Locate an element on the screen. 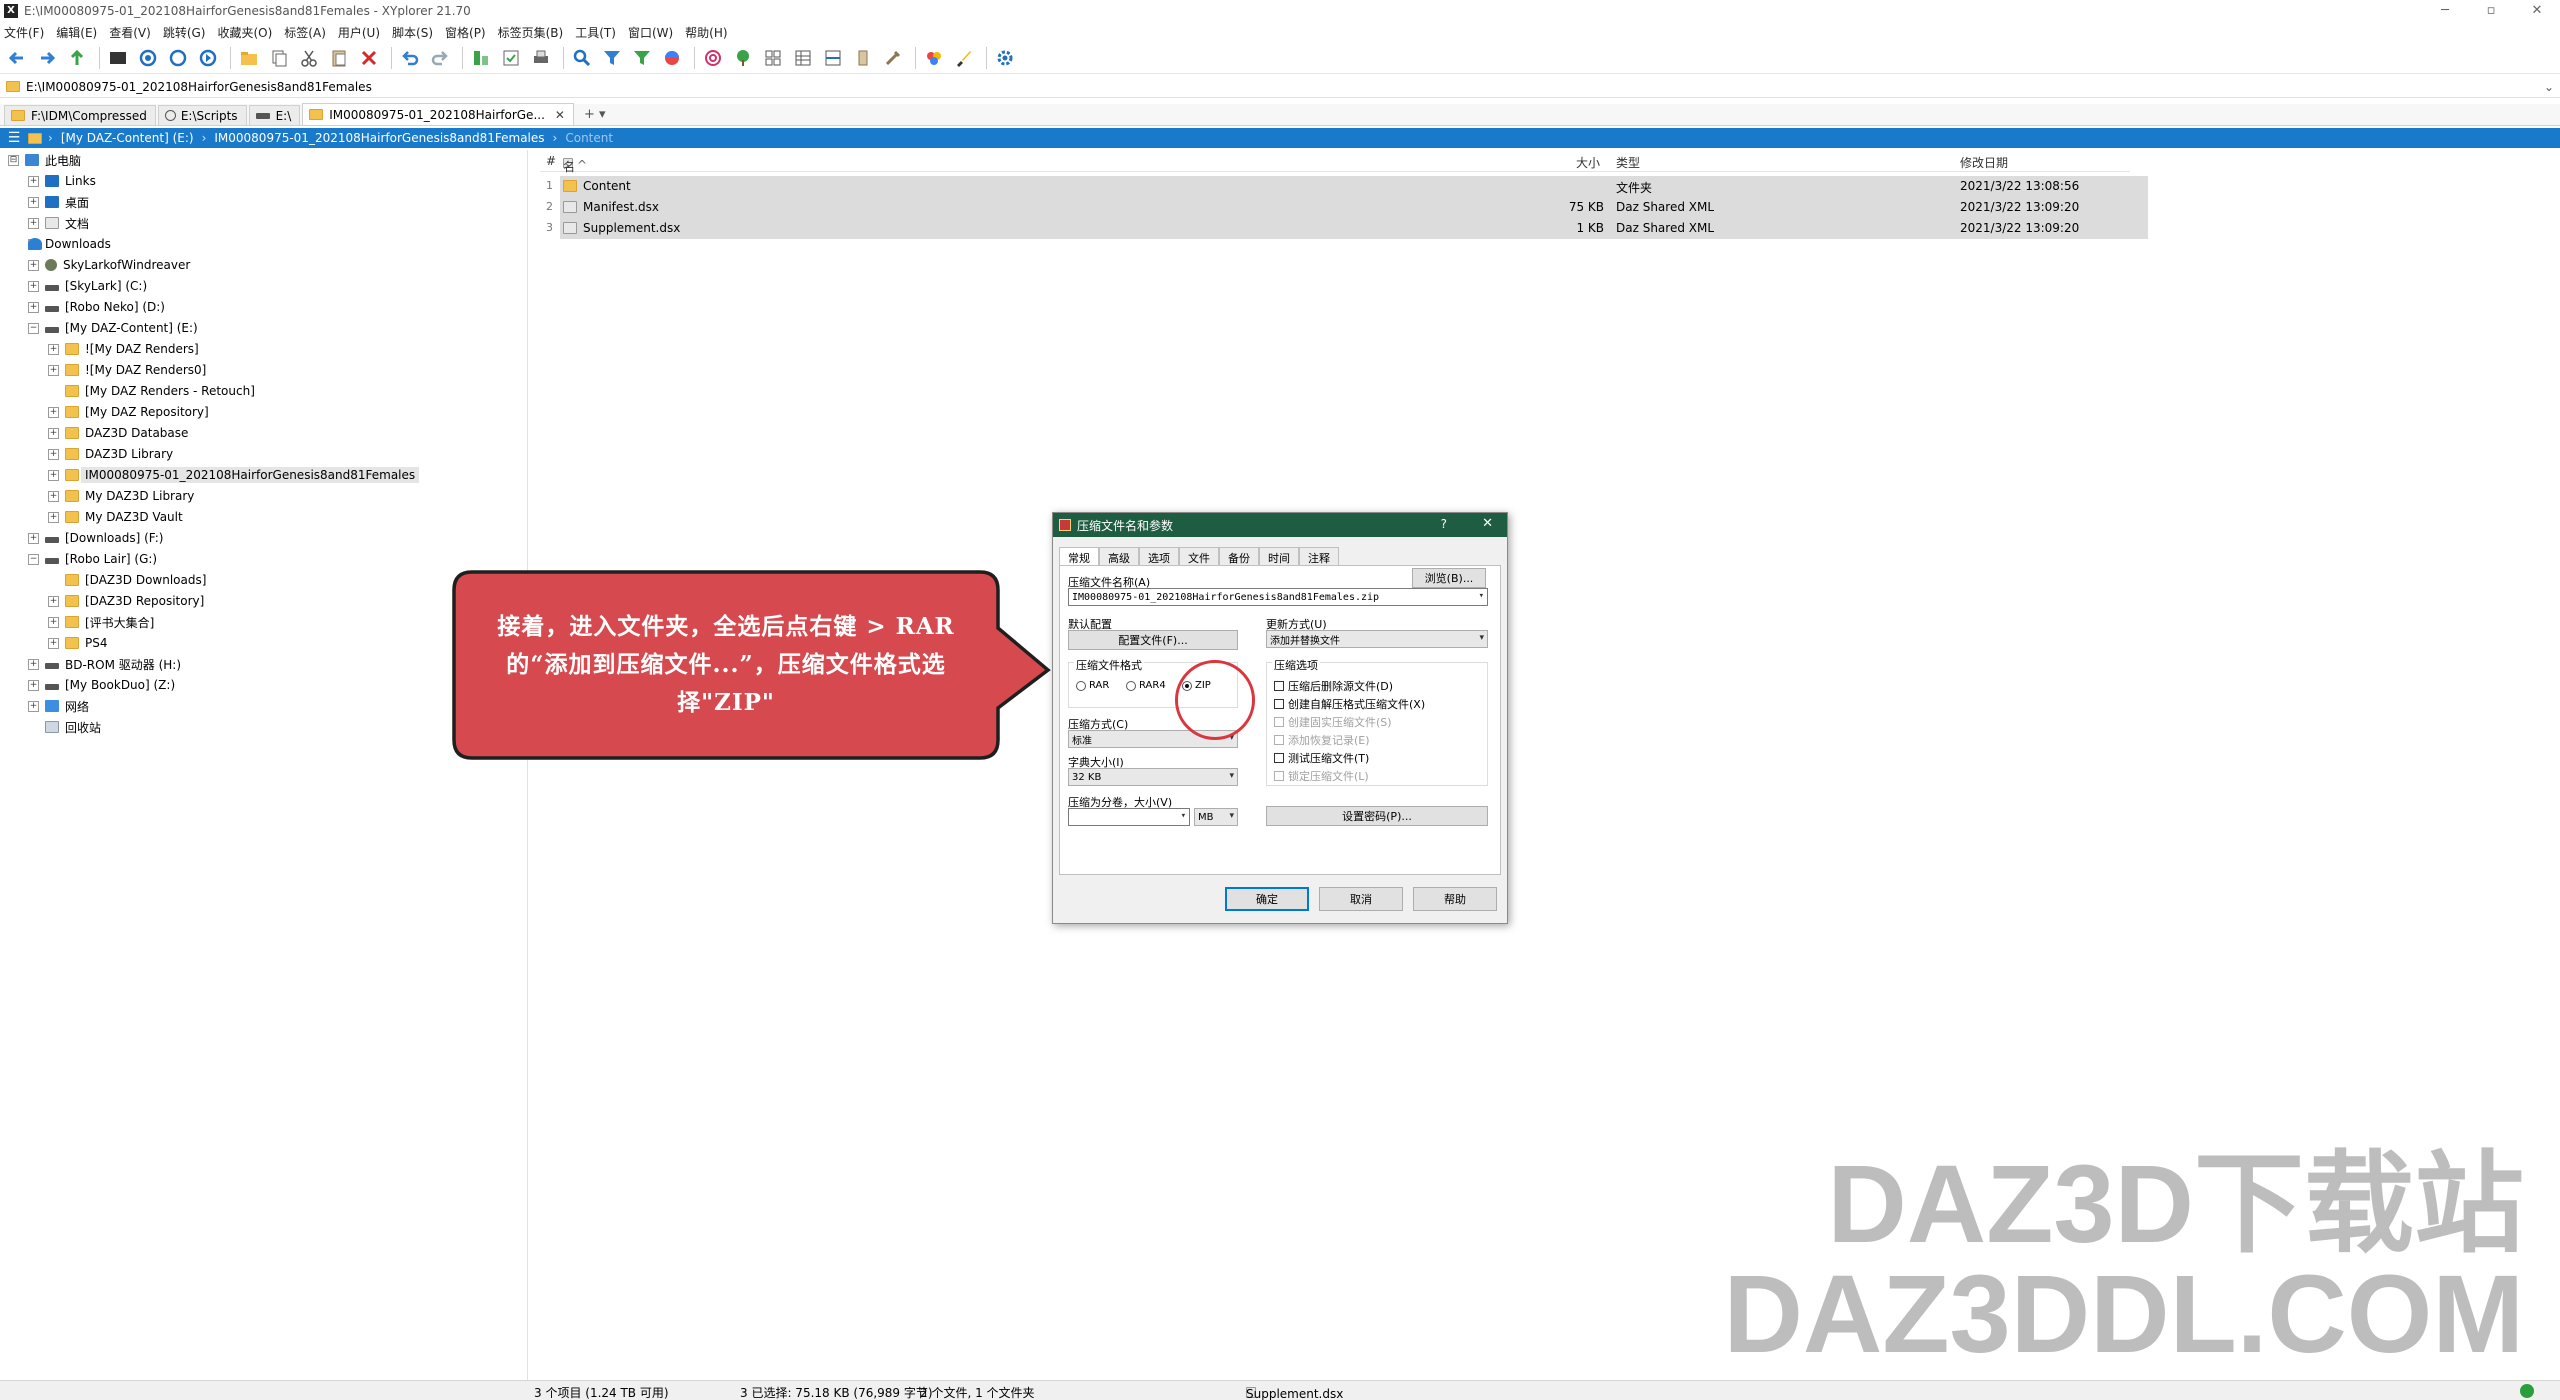  tree-item: + My DAZ3D Library is located at coordinates (121, 496).